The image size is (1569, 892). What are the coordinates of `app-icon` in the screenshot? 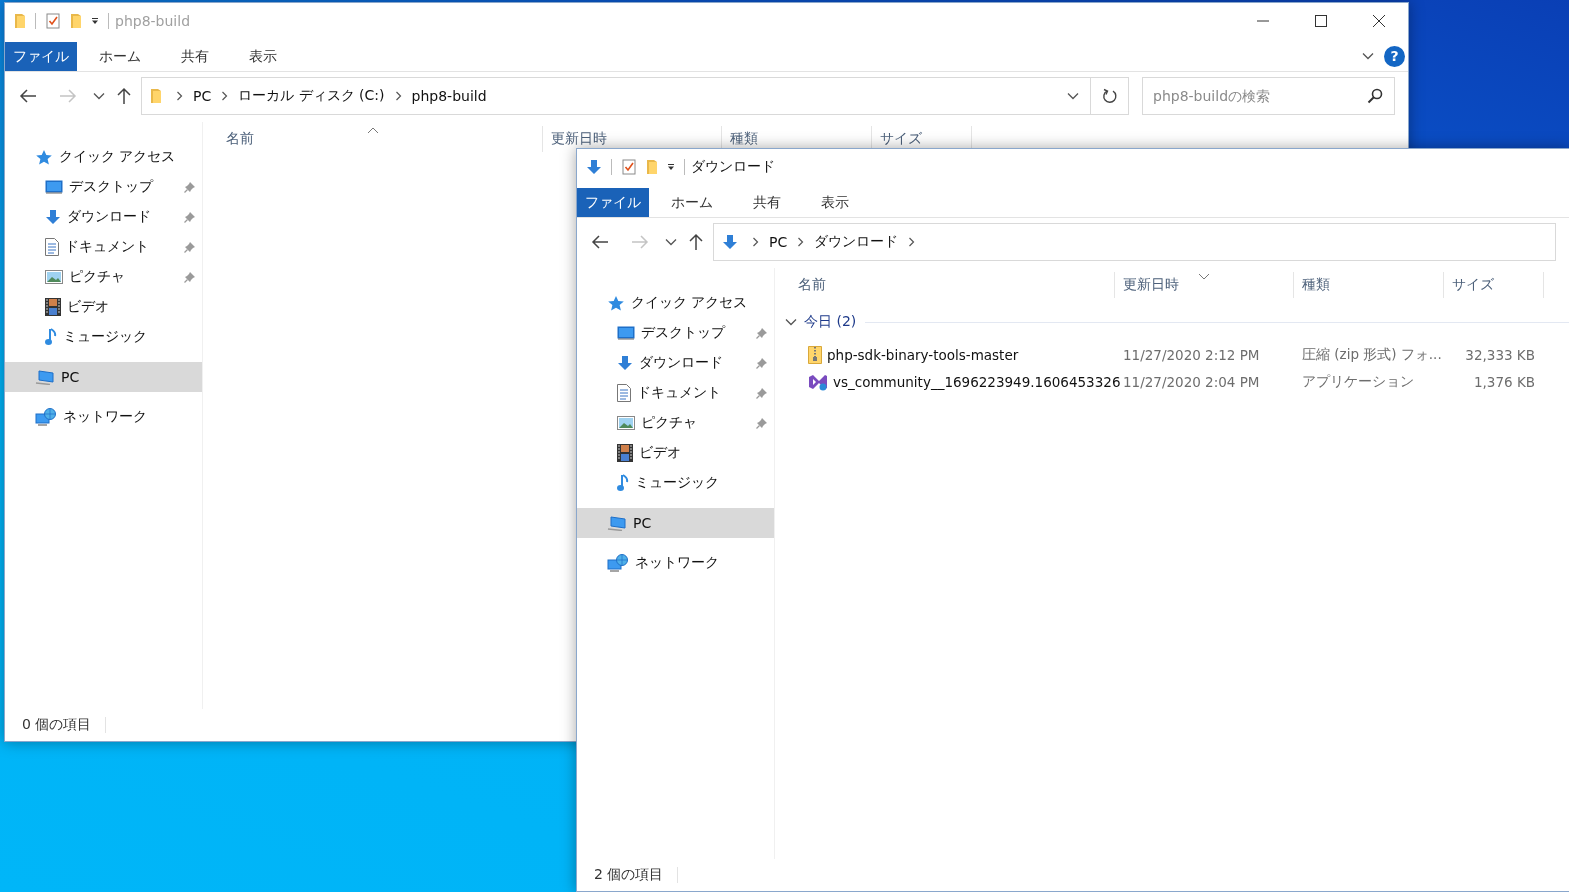 It's located at (818, 381).